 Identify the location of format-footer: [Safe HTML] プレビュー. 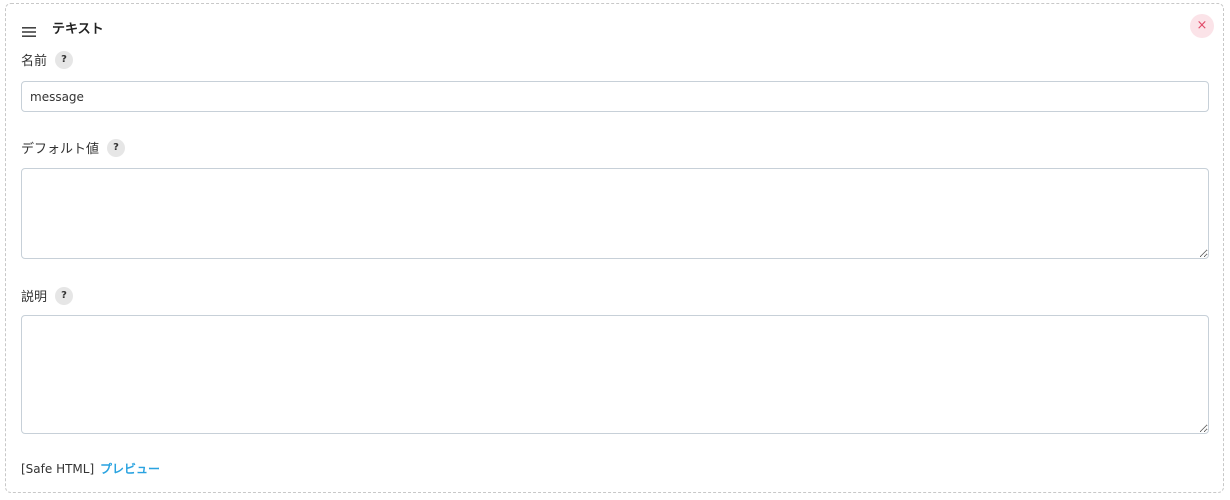
(90, 468).